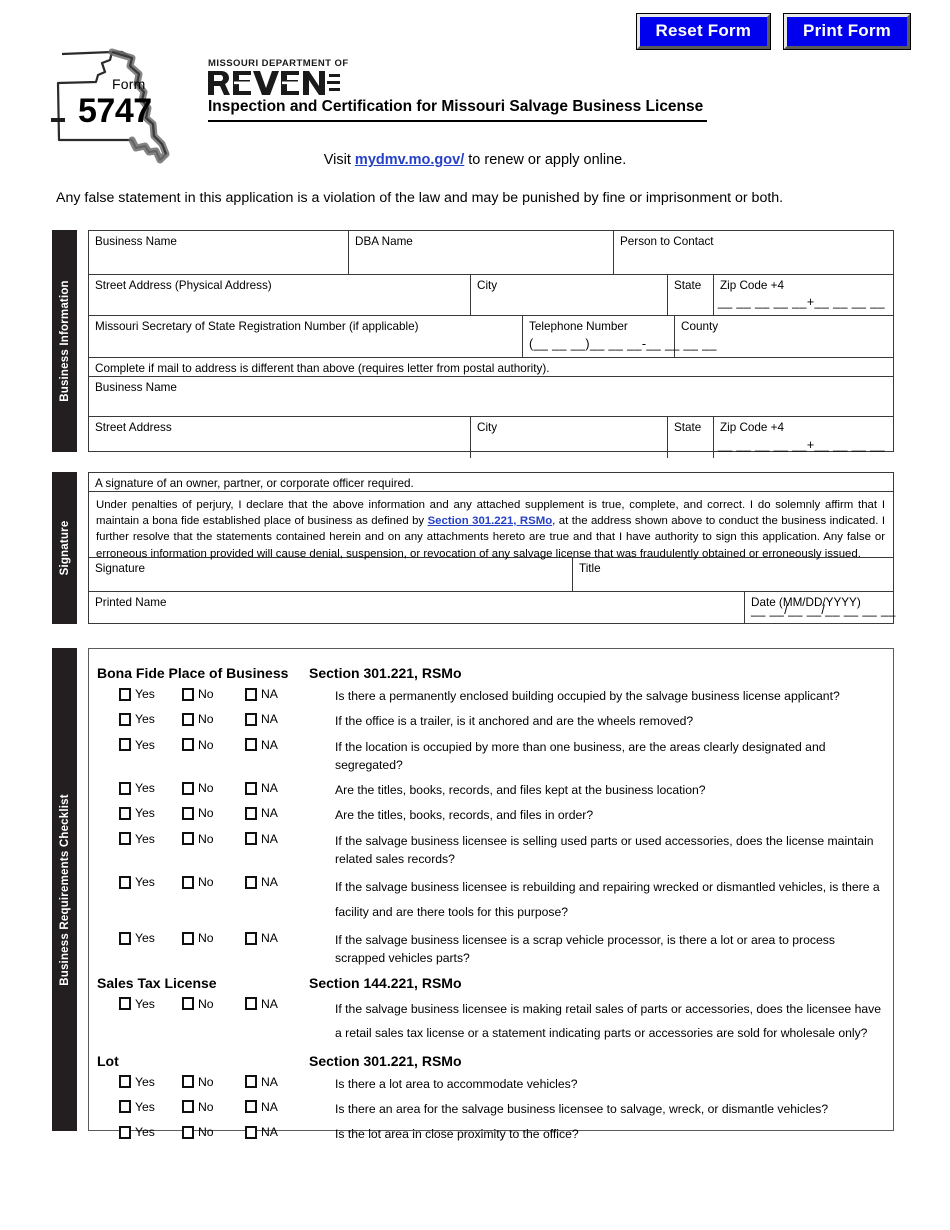 The width and height of the screenshot is (950, 1230). I want to click on mail-state-field: State, so click(691, 437).